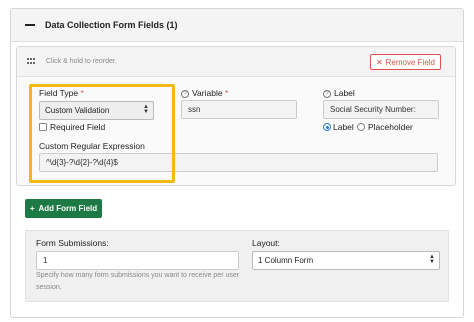 This screenshot has width=474, height=322. Describe the element at coordinates (346, 260) in the screenshot. I see `layout-select: 1 Column Form ▲ ▼` at that location.